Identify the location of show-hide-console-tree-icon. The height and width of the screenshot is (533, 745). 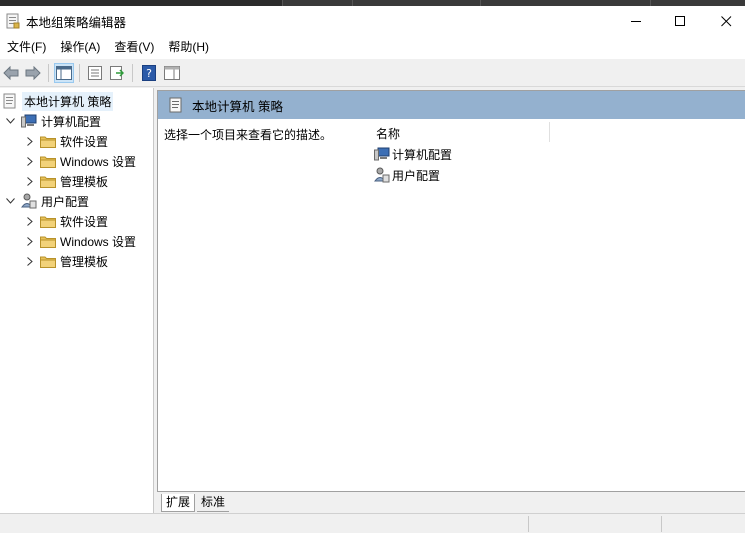
(64, 73).